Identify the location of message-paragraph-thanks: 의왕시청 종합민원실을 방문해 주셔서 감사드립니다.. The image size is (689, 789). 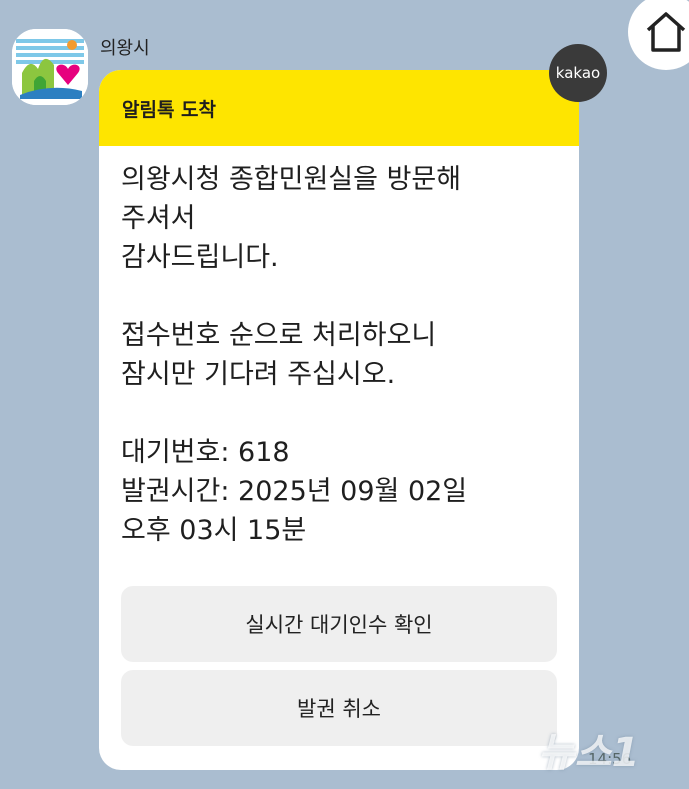
(340, 218).